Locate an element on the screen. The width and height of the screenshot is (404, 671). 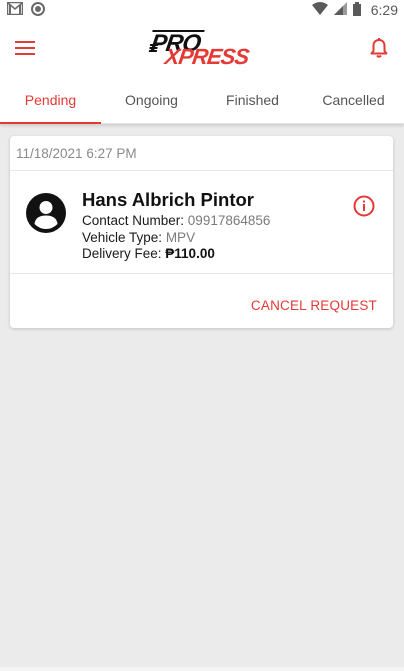
customer-name: Hans Albrich Pintor is located at coordinates (168, 199).